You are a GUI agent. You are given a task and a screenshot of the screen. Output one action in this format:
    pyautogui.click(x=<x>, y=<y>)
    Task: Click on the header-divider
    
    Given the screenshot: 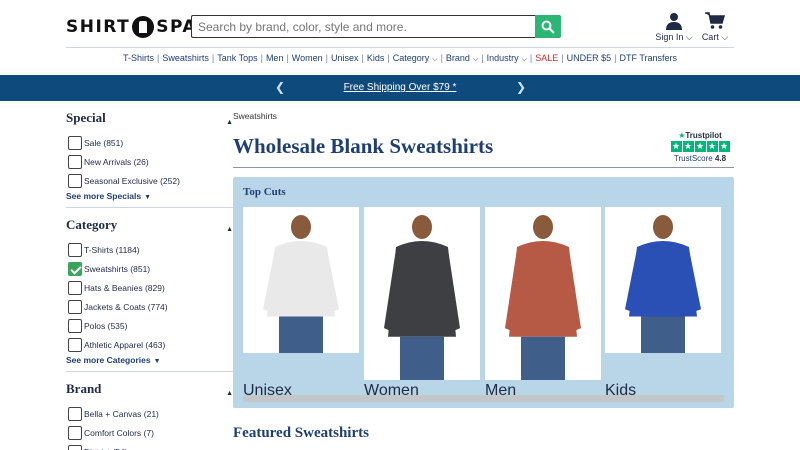 What is the action you would take?
    pyautogui.click(x=400, y=47)
    